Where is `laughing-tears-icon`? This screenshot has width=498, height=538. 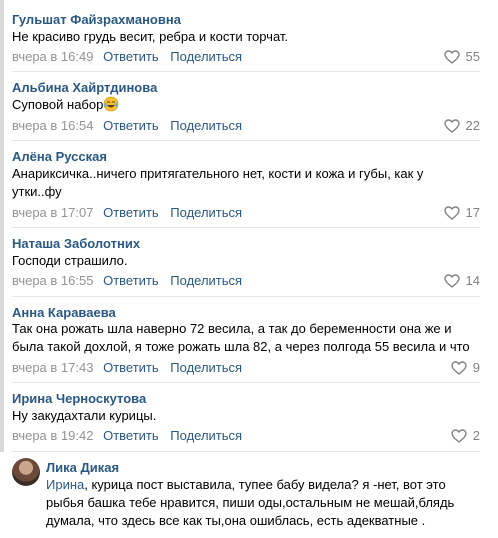
laughing-tears-icon is located at coordinates (111, 106).